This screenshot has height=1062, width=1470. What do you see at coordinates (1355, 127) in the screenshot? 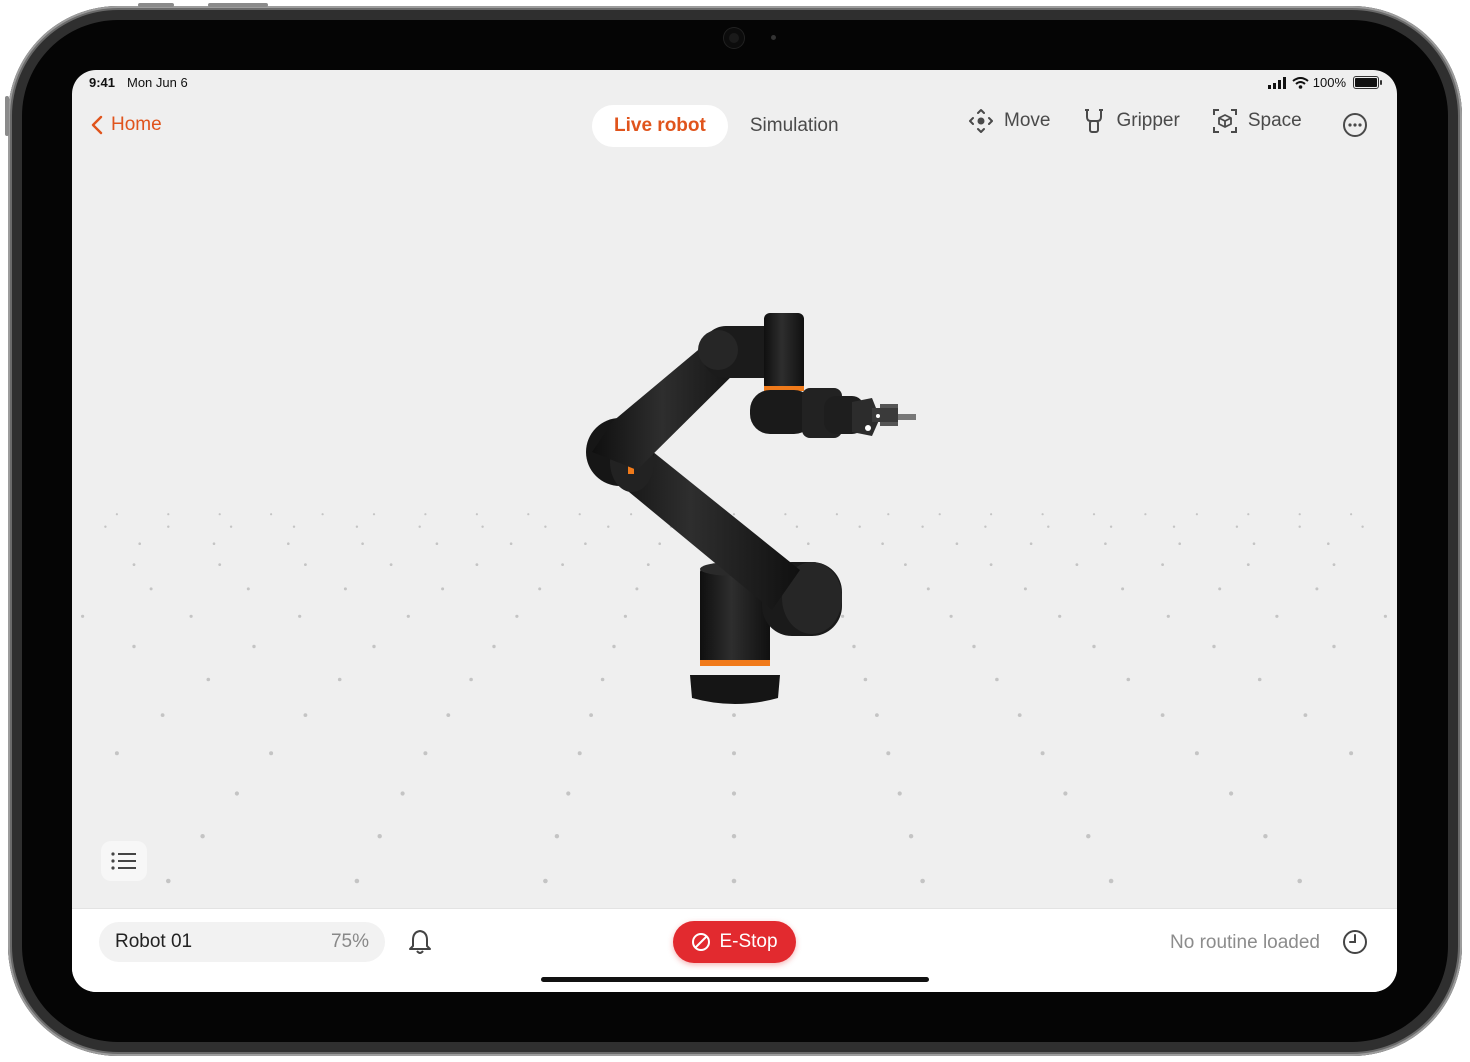
I see `more-button` at bounding box center [1355, 127].